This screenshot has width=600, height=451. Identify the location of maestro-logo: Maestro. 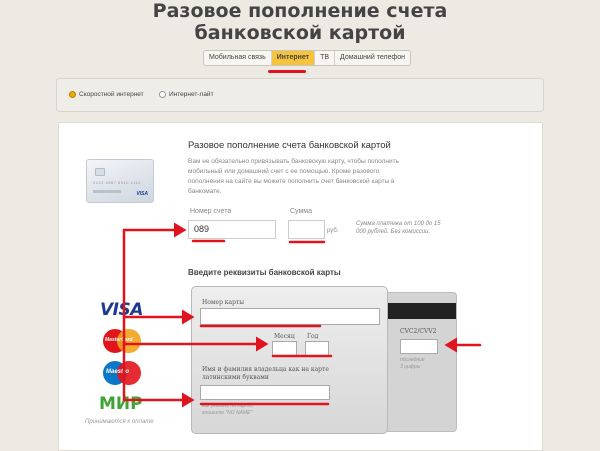
(123, 374).